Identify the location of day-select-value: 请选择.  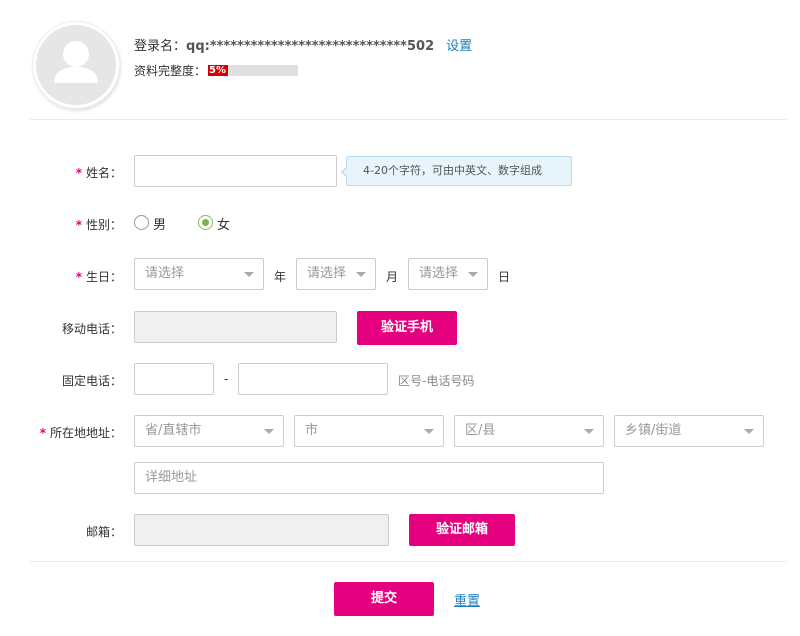
(439, 273).